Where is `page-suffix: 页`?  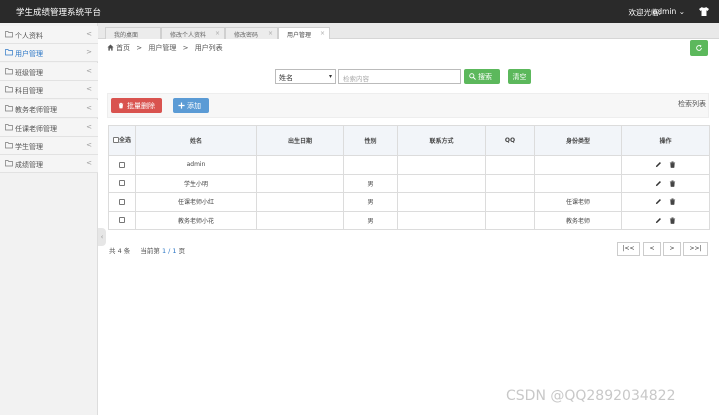 page-suffix: 页 is located at coordinates (182, 251).